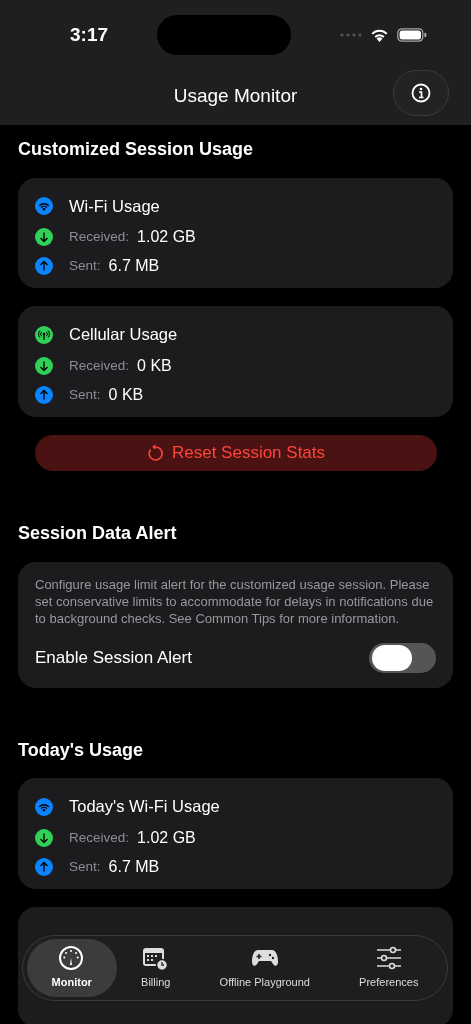 Image resolution: width=471 pixels, height=1024 pixels. What do you see at coordinates (351, 35) in the screenshot?
I see `signal-icon` at bounding box center [351, 35].